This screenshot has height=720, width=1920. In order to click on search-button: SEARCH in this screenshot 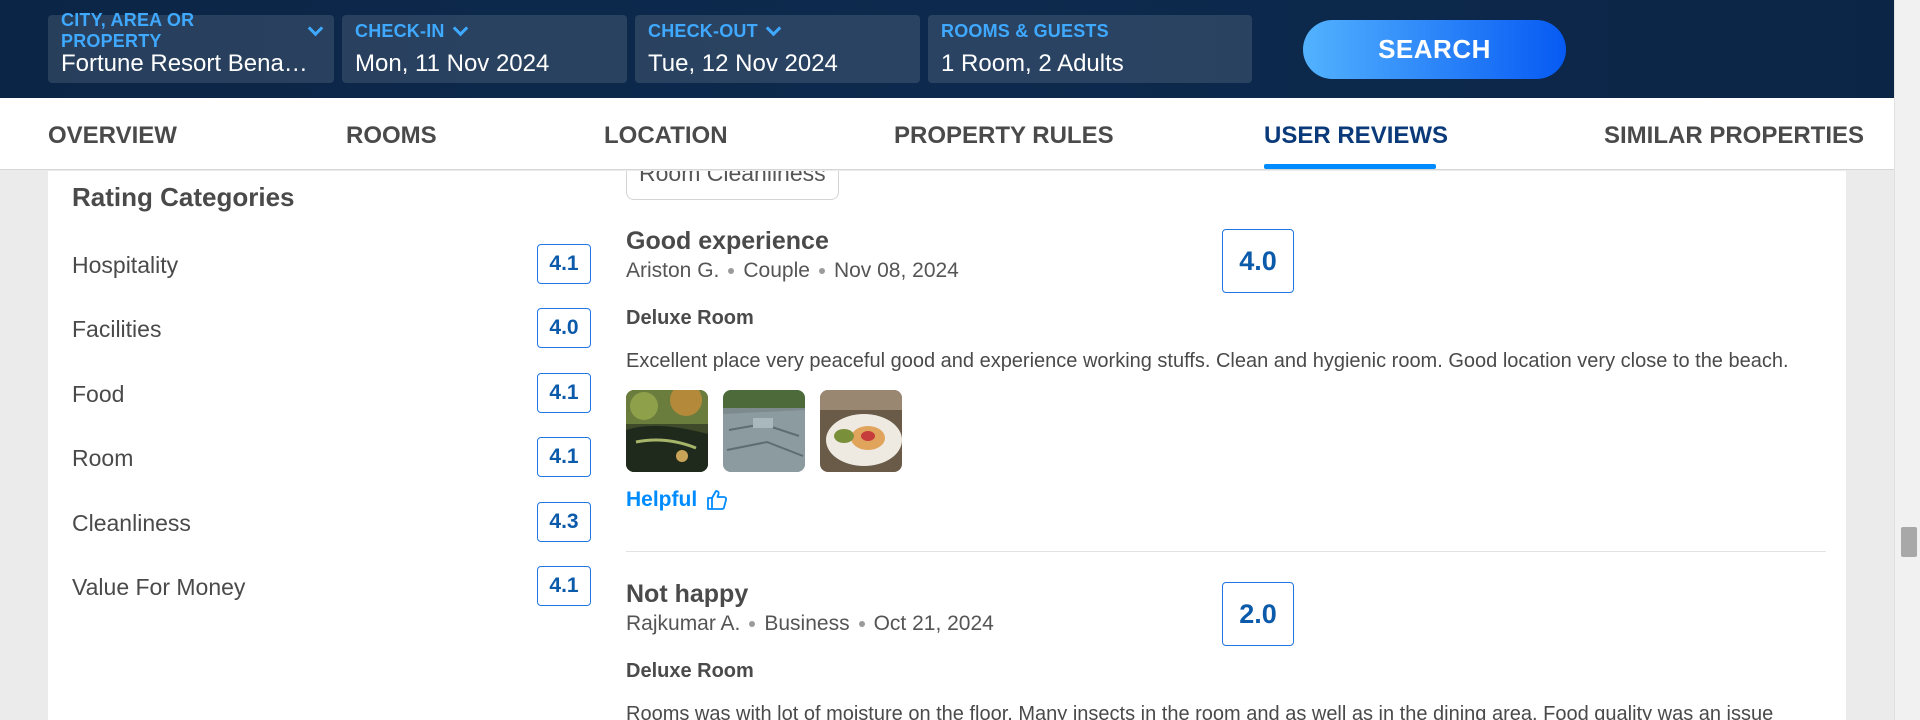, I will do `click(1434, 49)`.